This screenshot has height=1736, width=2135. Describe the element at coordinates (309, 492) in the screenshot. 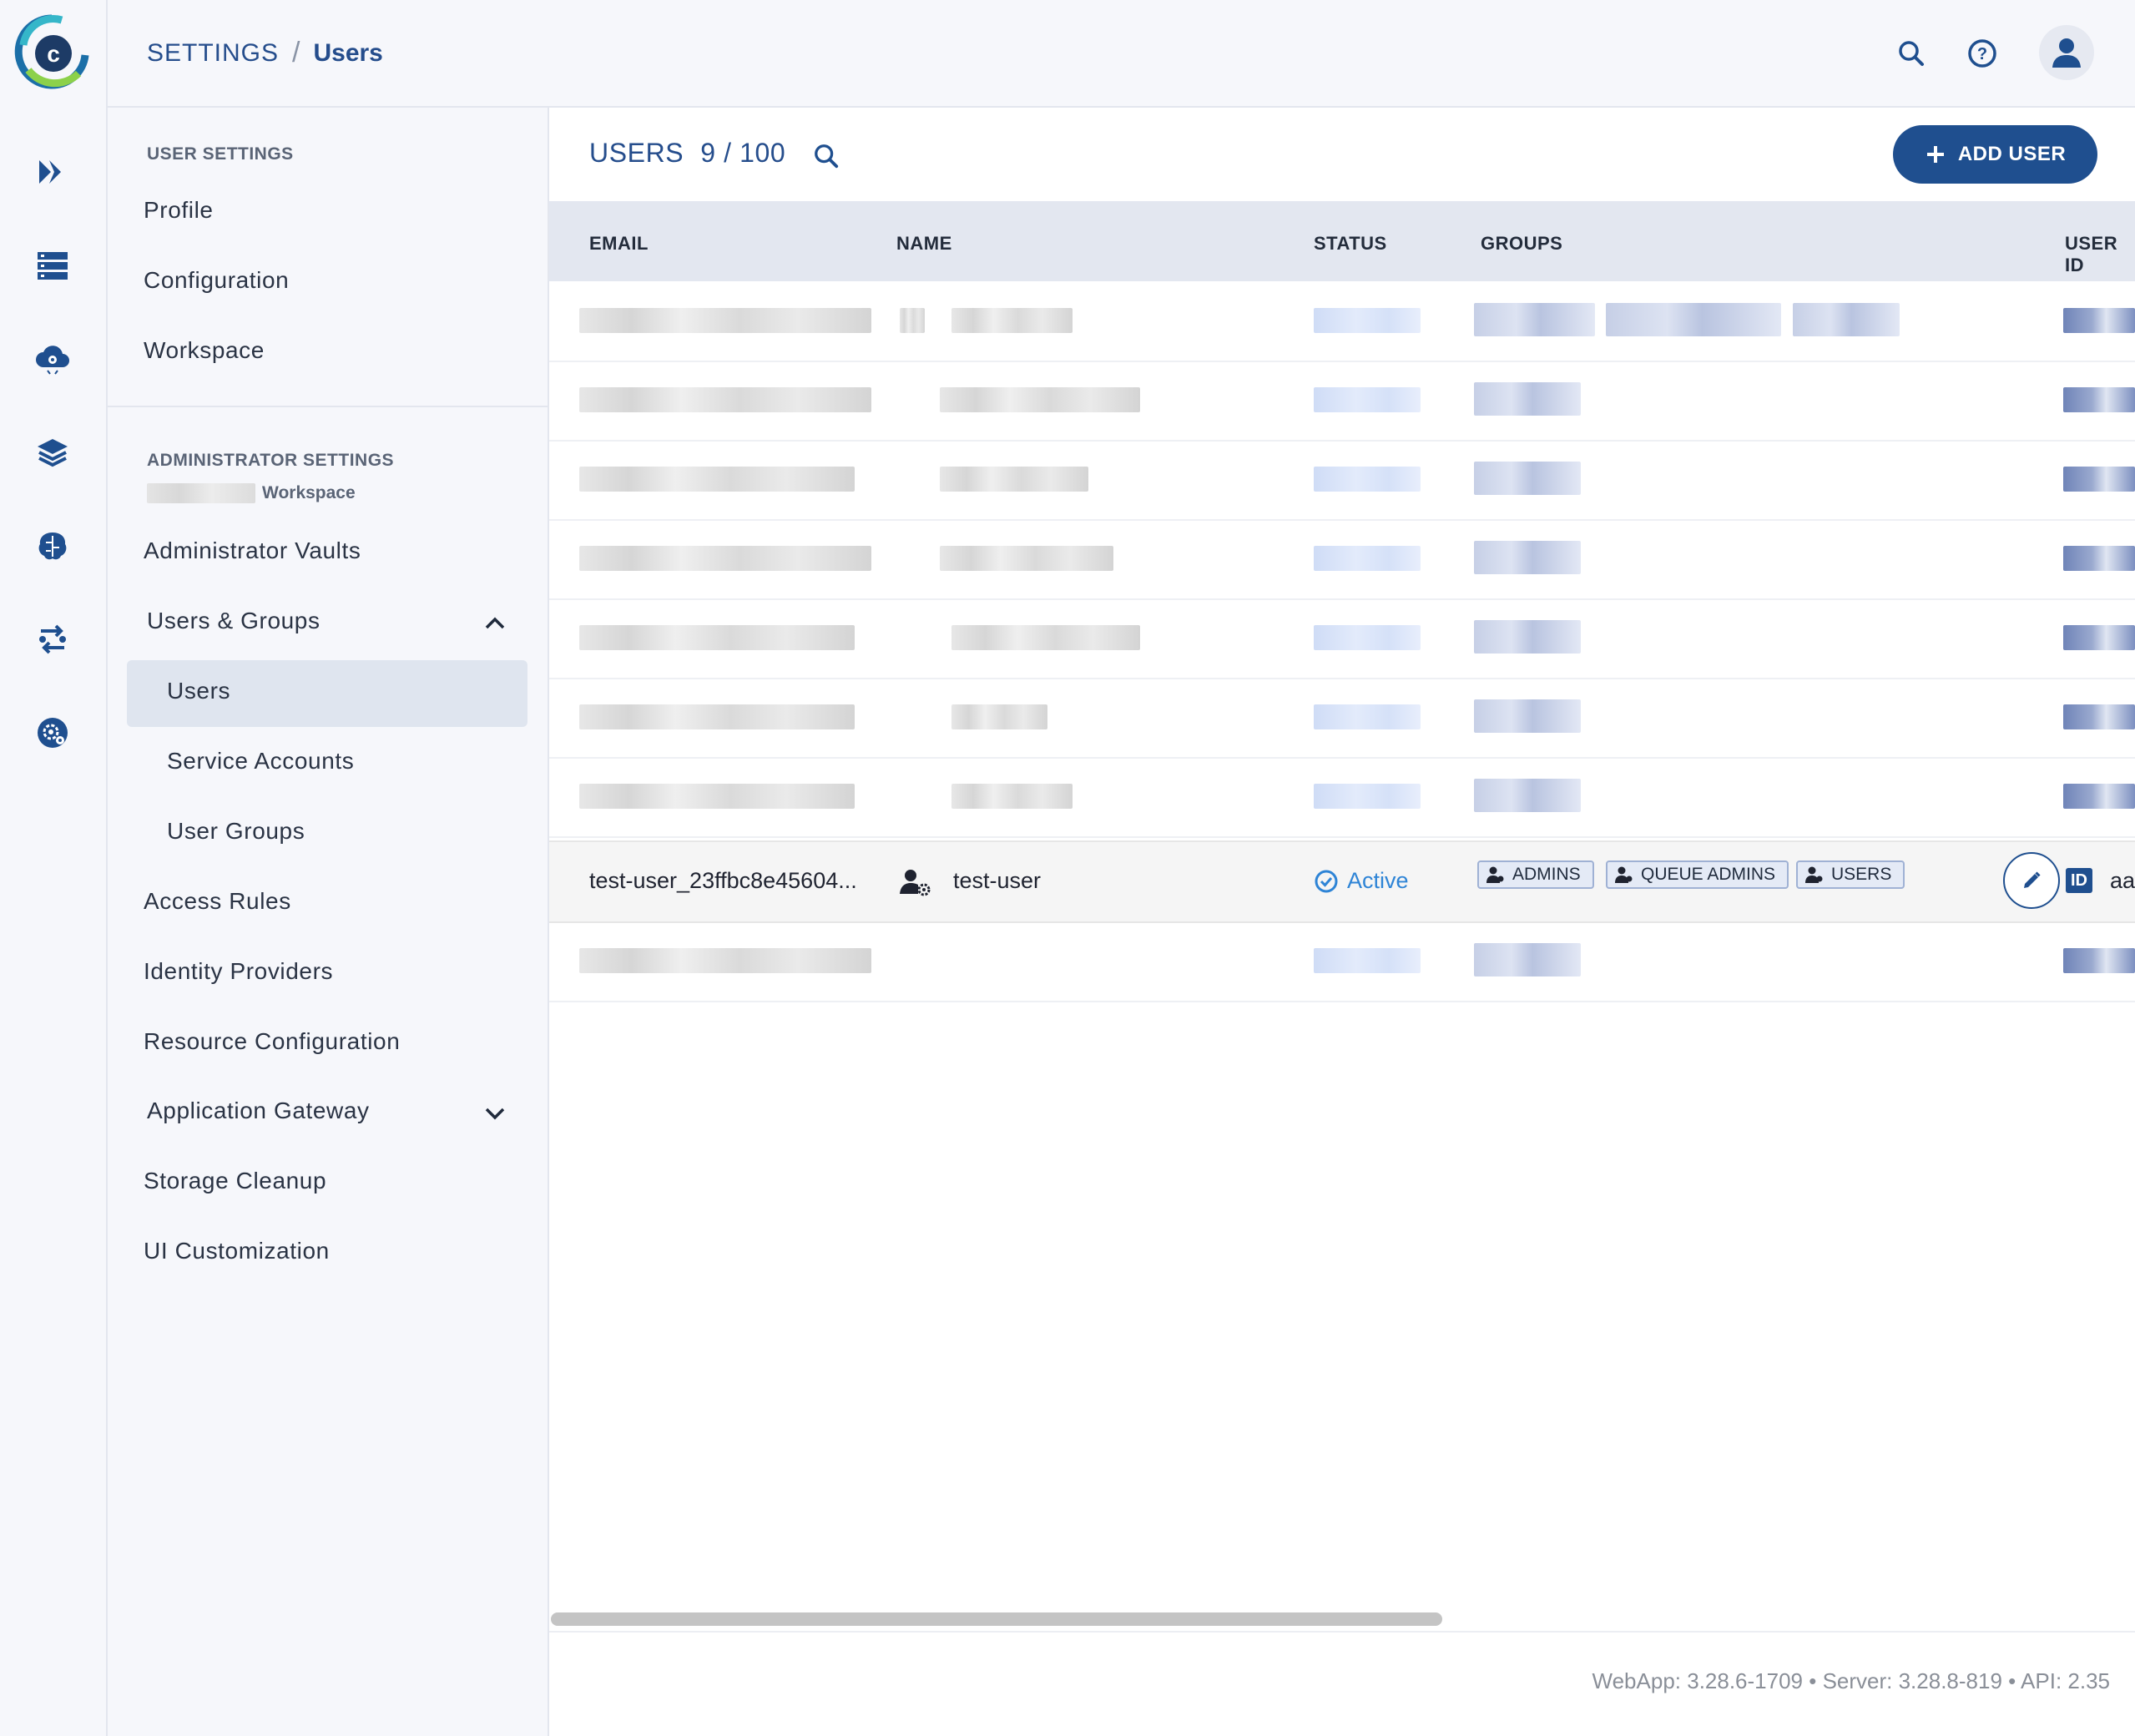

I see `admin-workspace-suffix: Workspace` at that location.